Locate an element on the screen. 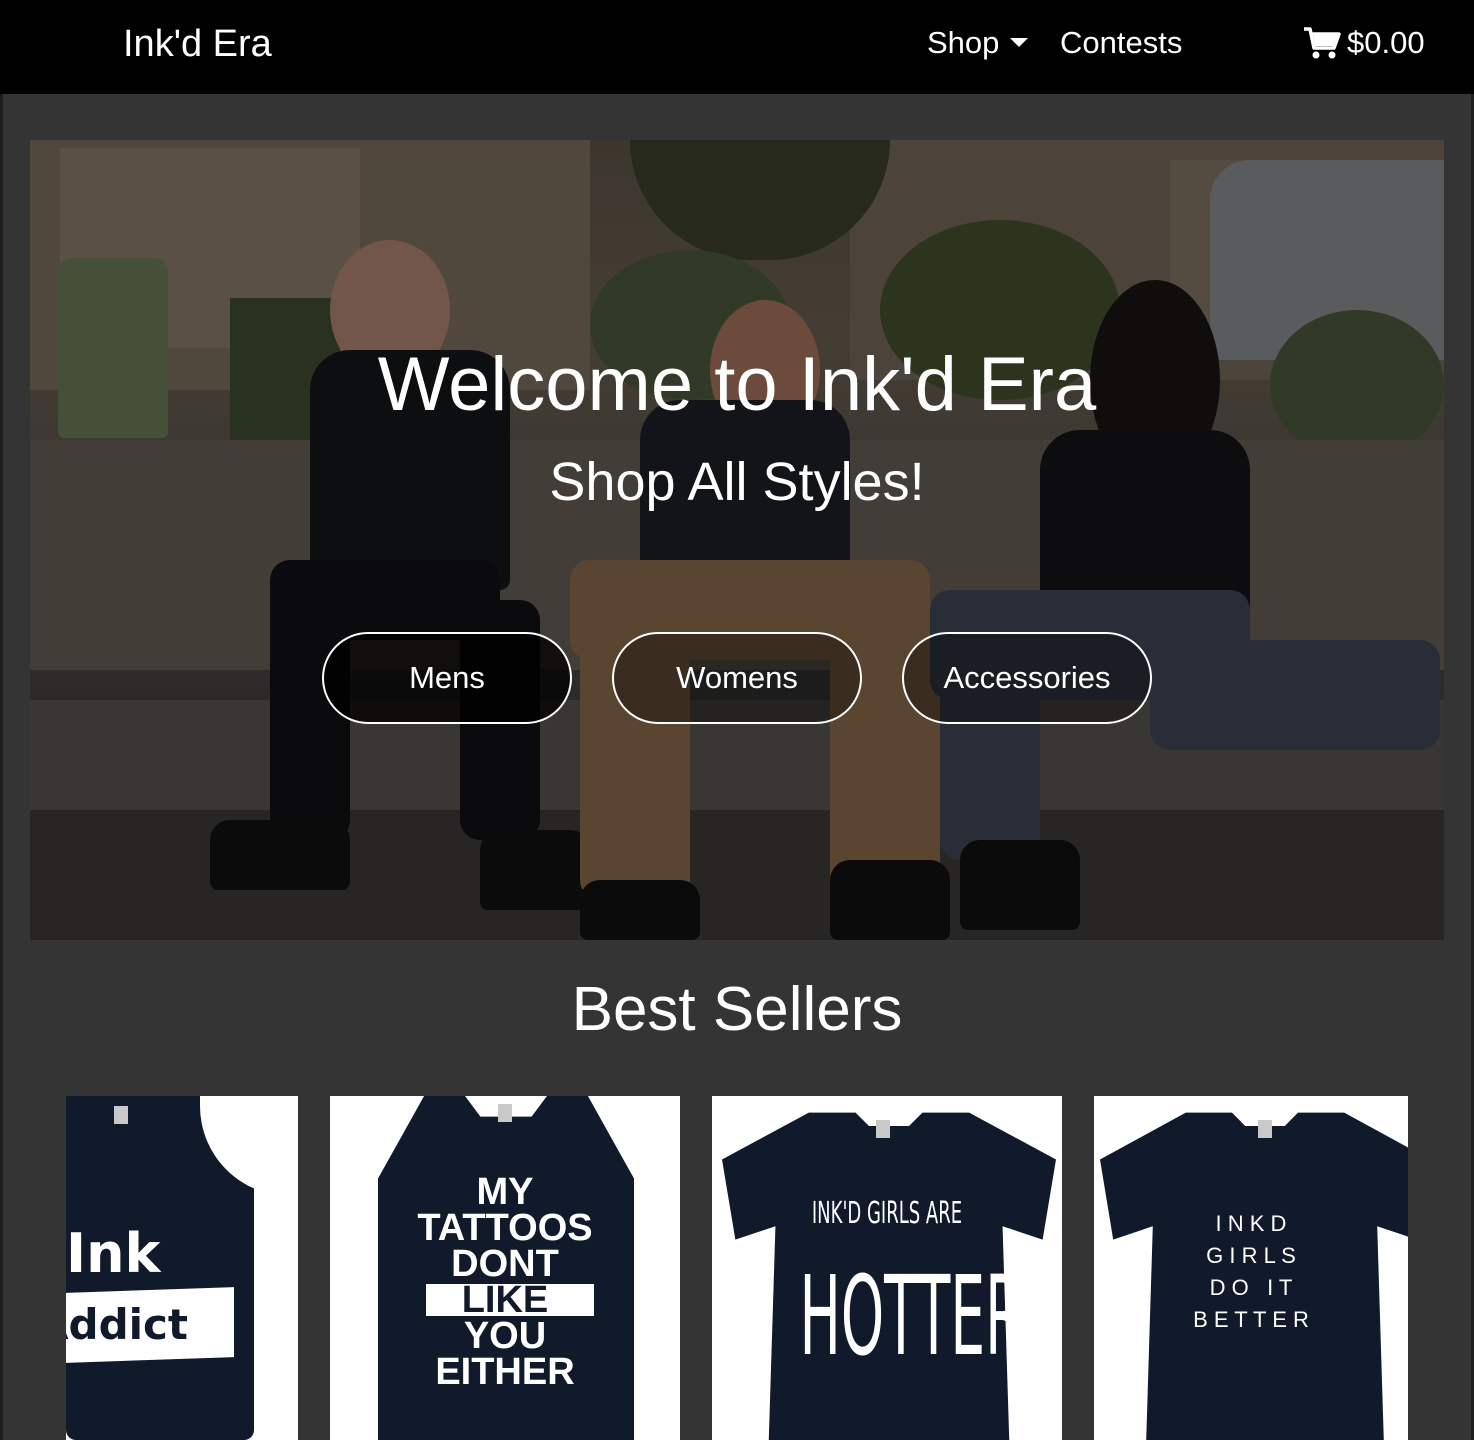  brand-logo: Ink'd Era is located at coordinates (197, 44).